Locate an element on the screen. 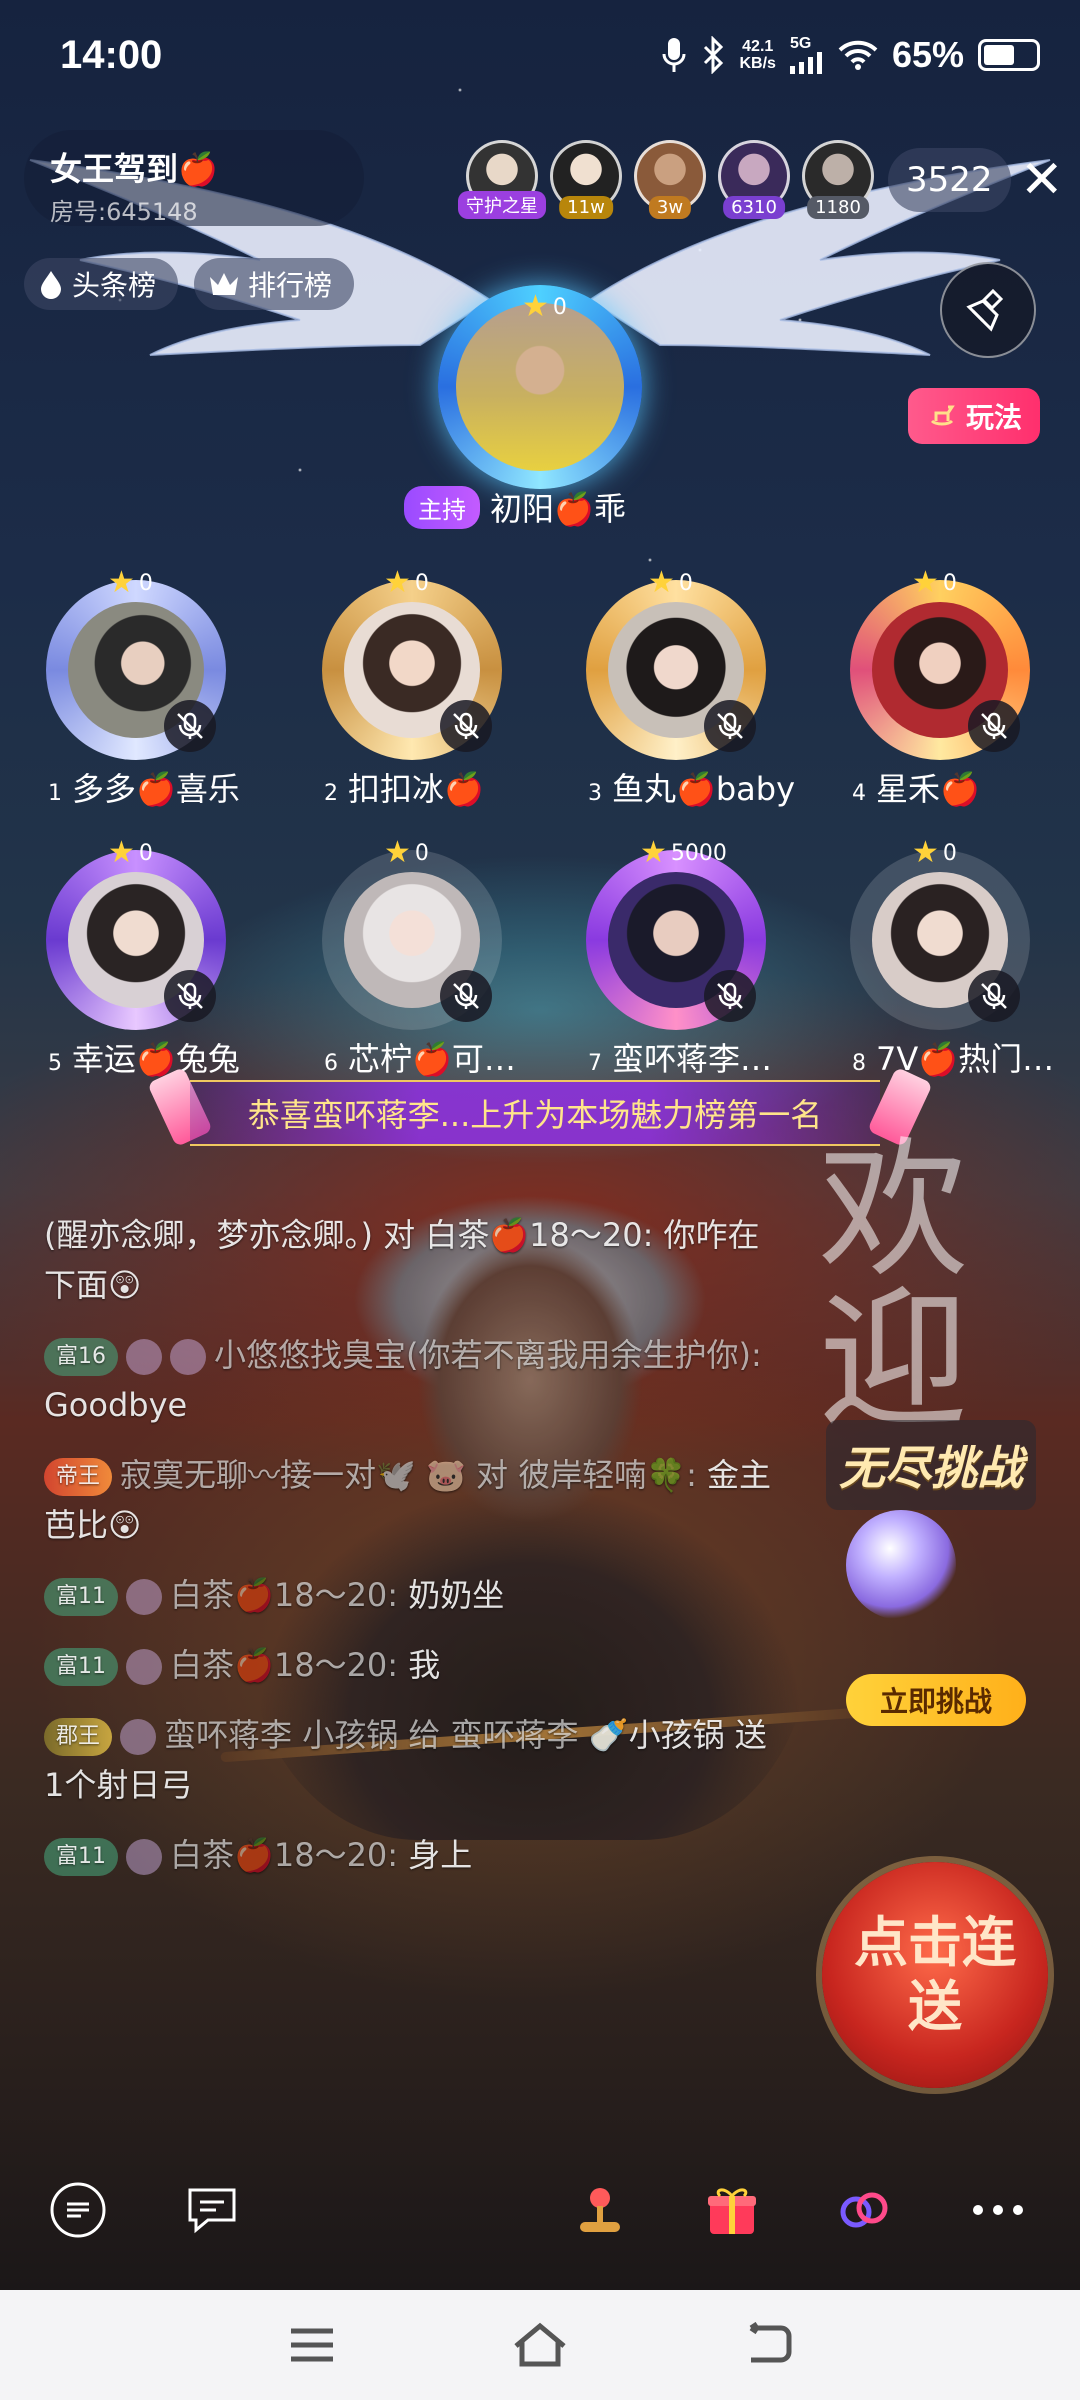 Image resolution: width=1080 pixels, height=2400 pixels. combo-send-button: 点击连送 is located at coordinates (935, 1975).